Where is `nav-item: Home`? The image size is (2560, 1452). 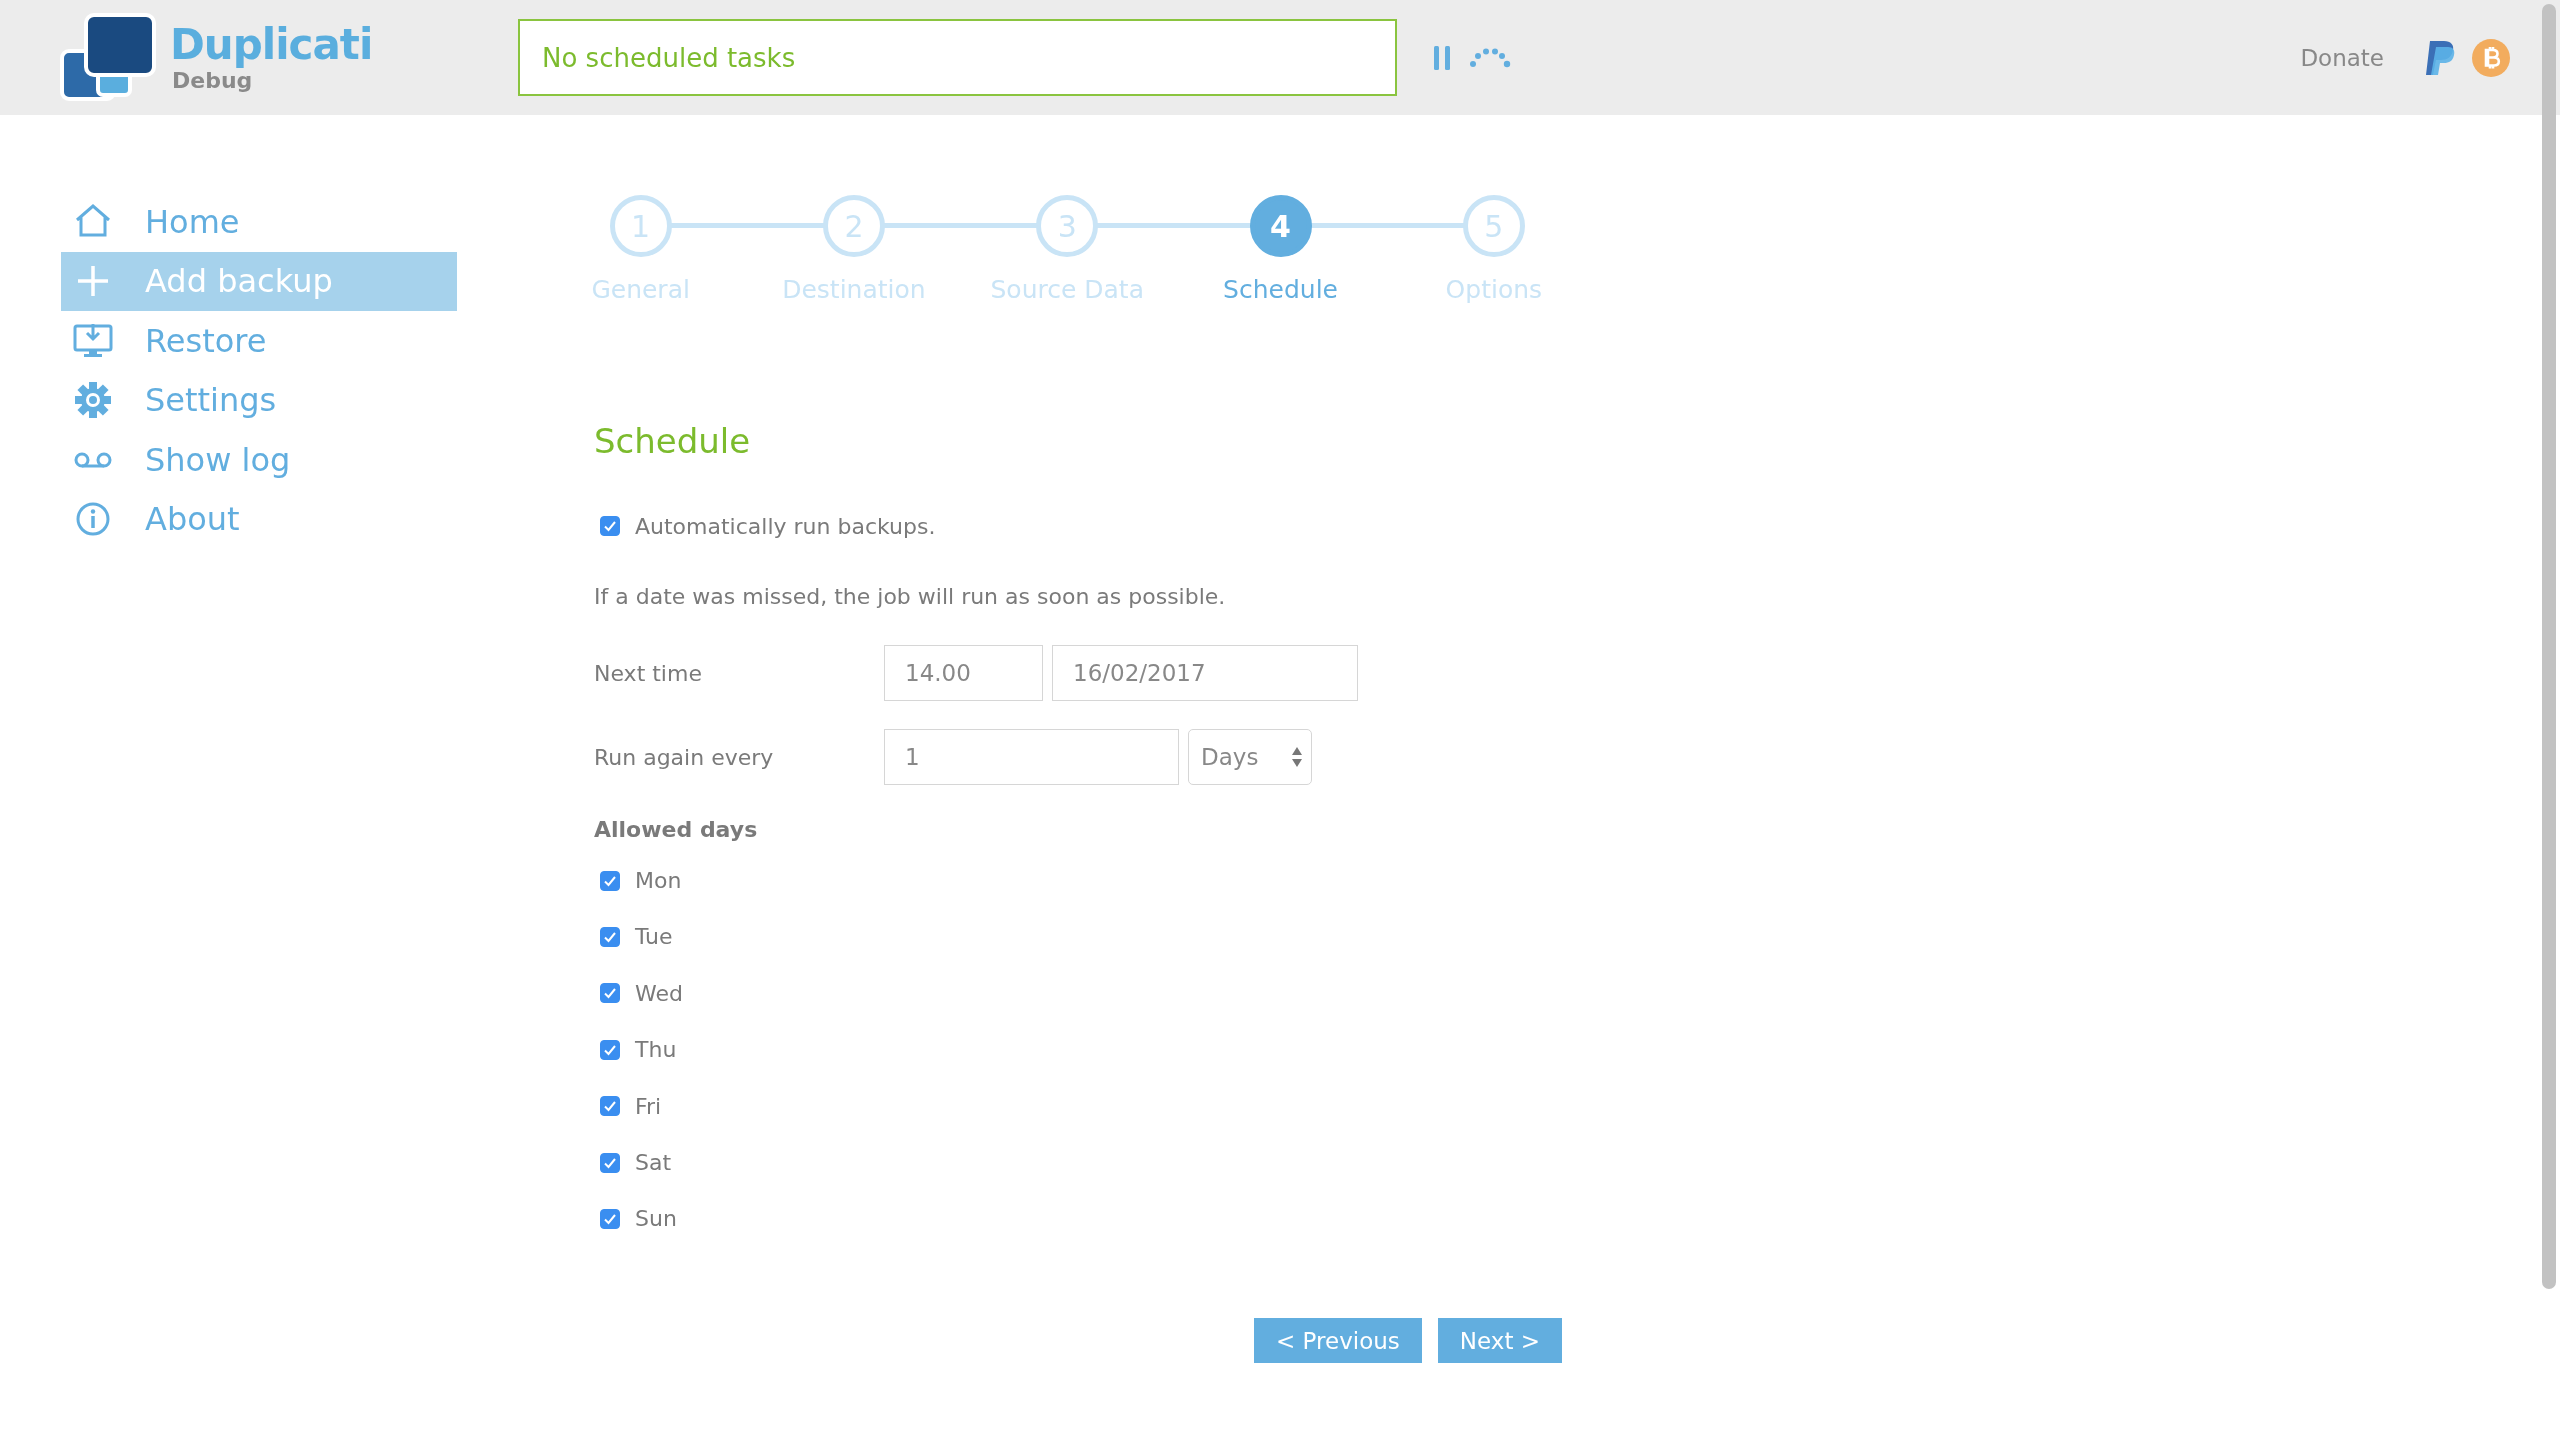 nav-item: Home is located at coordinates (259, 222).